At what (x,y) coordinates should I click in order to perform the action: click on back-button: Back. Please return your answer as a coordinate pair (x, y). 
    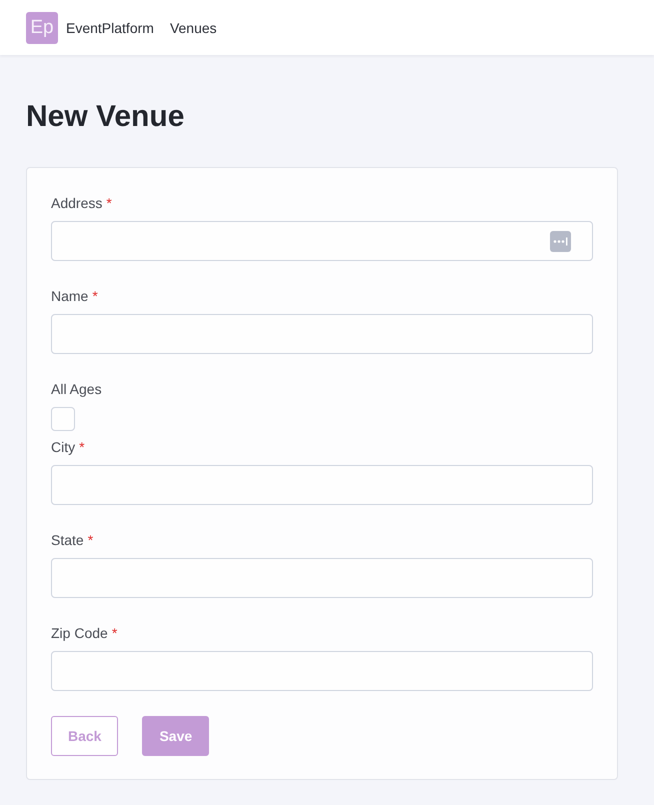
    Looking at the image, I should click on (84, 736).